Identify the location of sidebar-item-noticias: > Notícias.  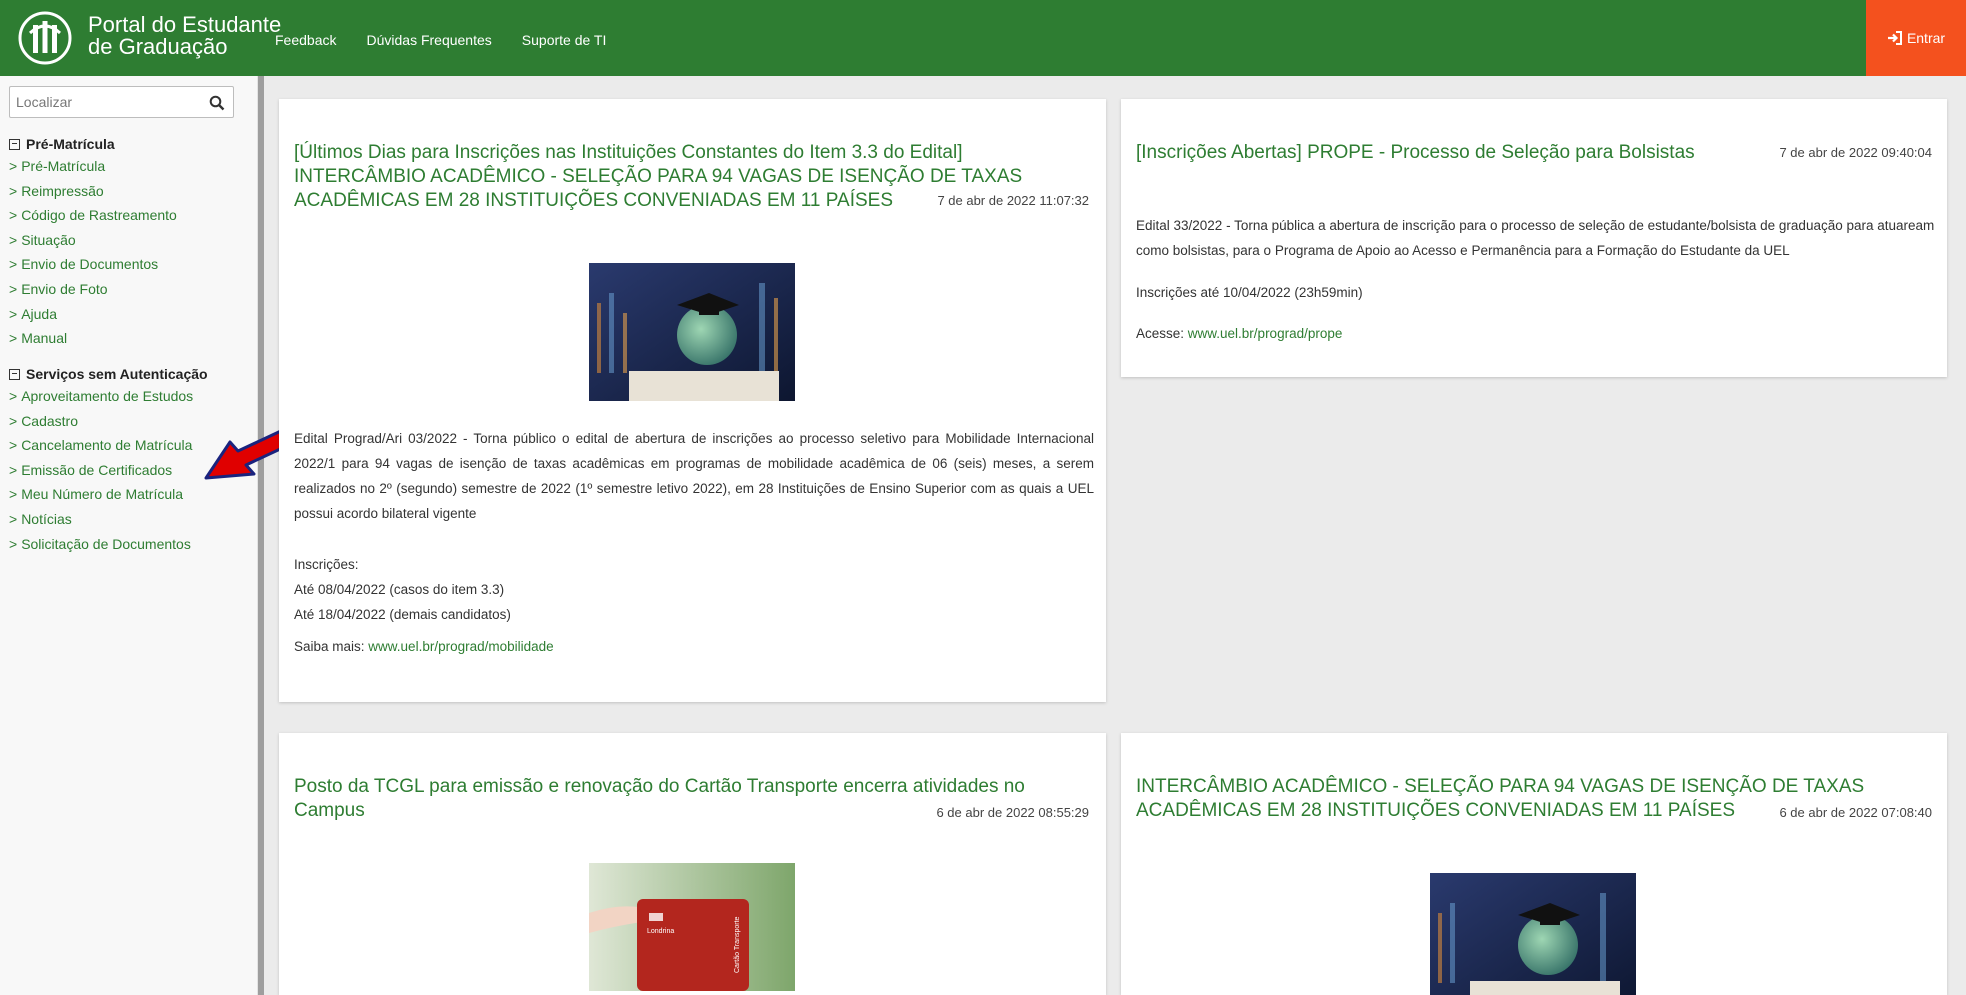
(101, 519).